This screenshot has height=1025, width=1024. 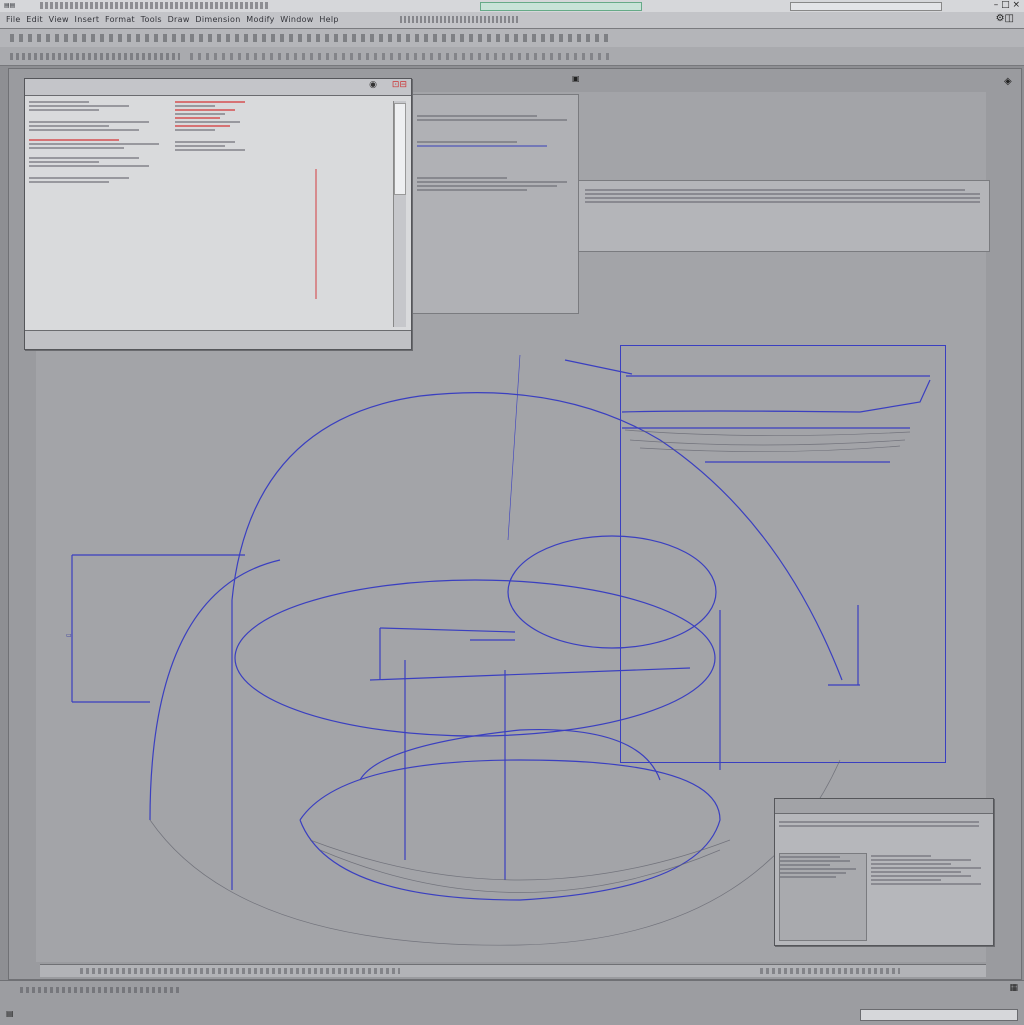 What do you see at coordinates (475, 658) in the screenshot?
I see `upper-ring` at bounding box center [475, 658].